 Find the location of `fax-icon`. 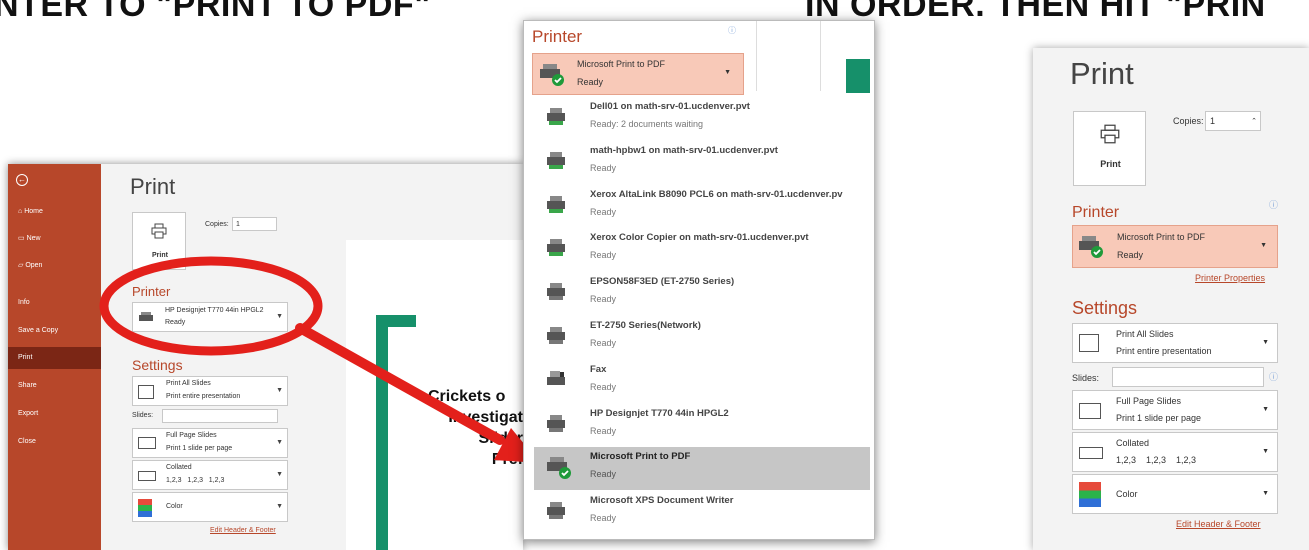

fax-icon is located at coordinates (556, 377).